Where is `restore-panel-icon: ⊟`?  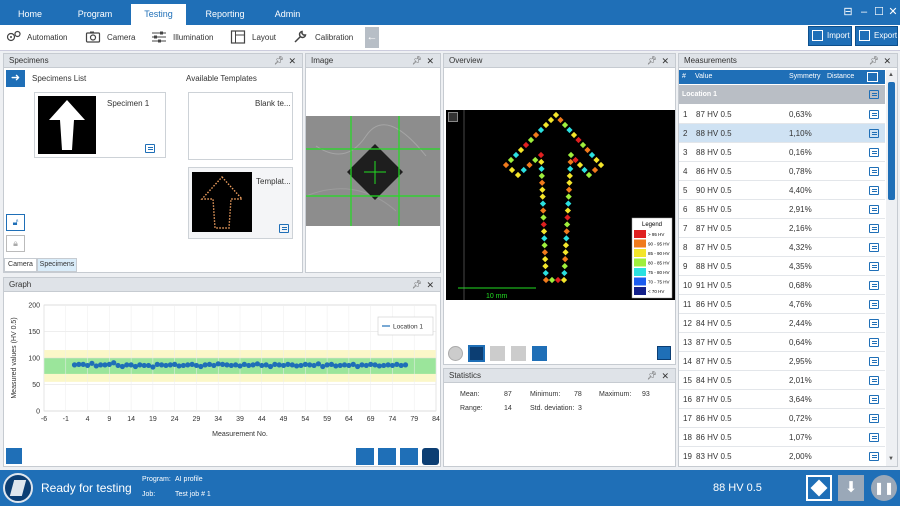
restore-panel-icon: ⊟ is located at coordinates (848, 12).